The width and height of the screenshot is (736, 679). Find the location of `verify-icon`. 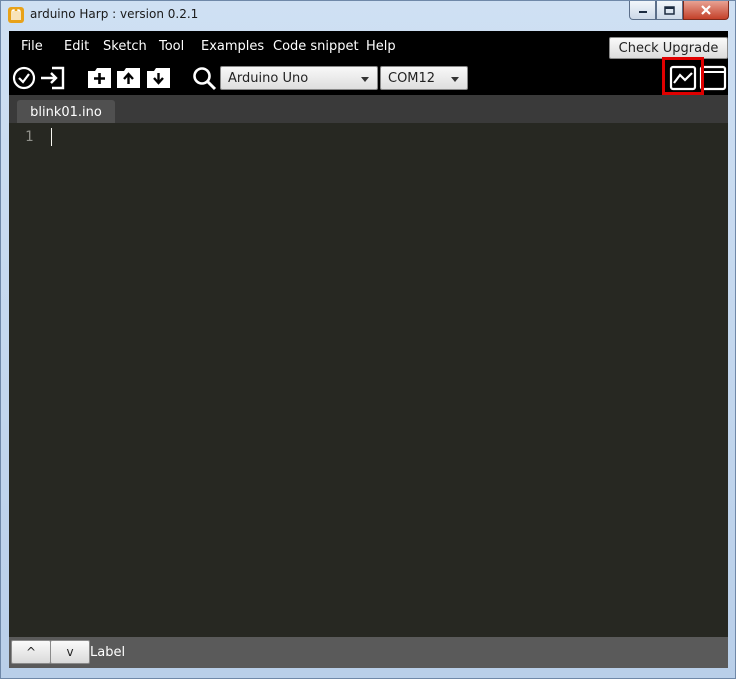

verify-icon is located at coordinates (24, 78).